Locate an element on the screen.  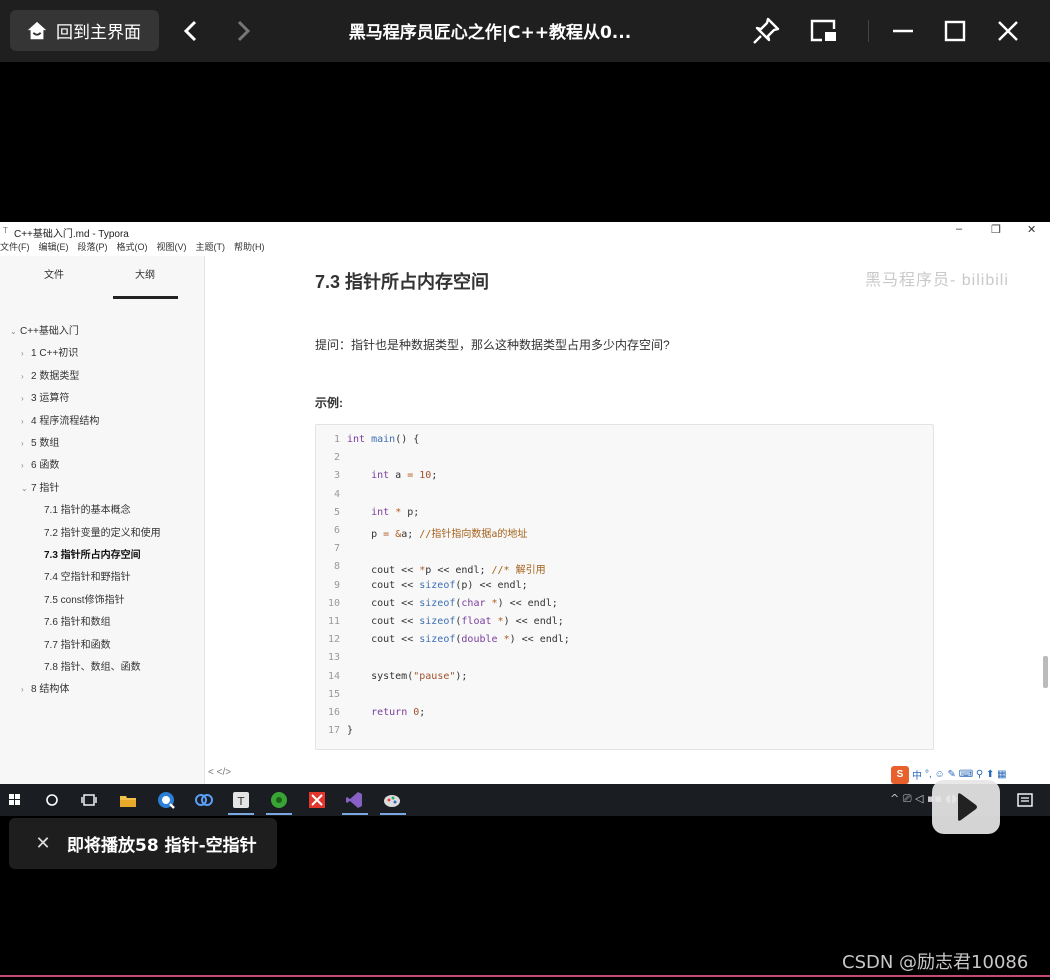
baidu-netdisk-icon is located at coordinates (204, 800).